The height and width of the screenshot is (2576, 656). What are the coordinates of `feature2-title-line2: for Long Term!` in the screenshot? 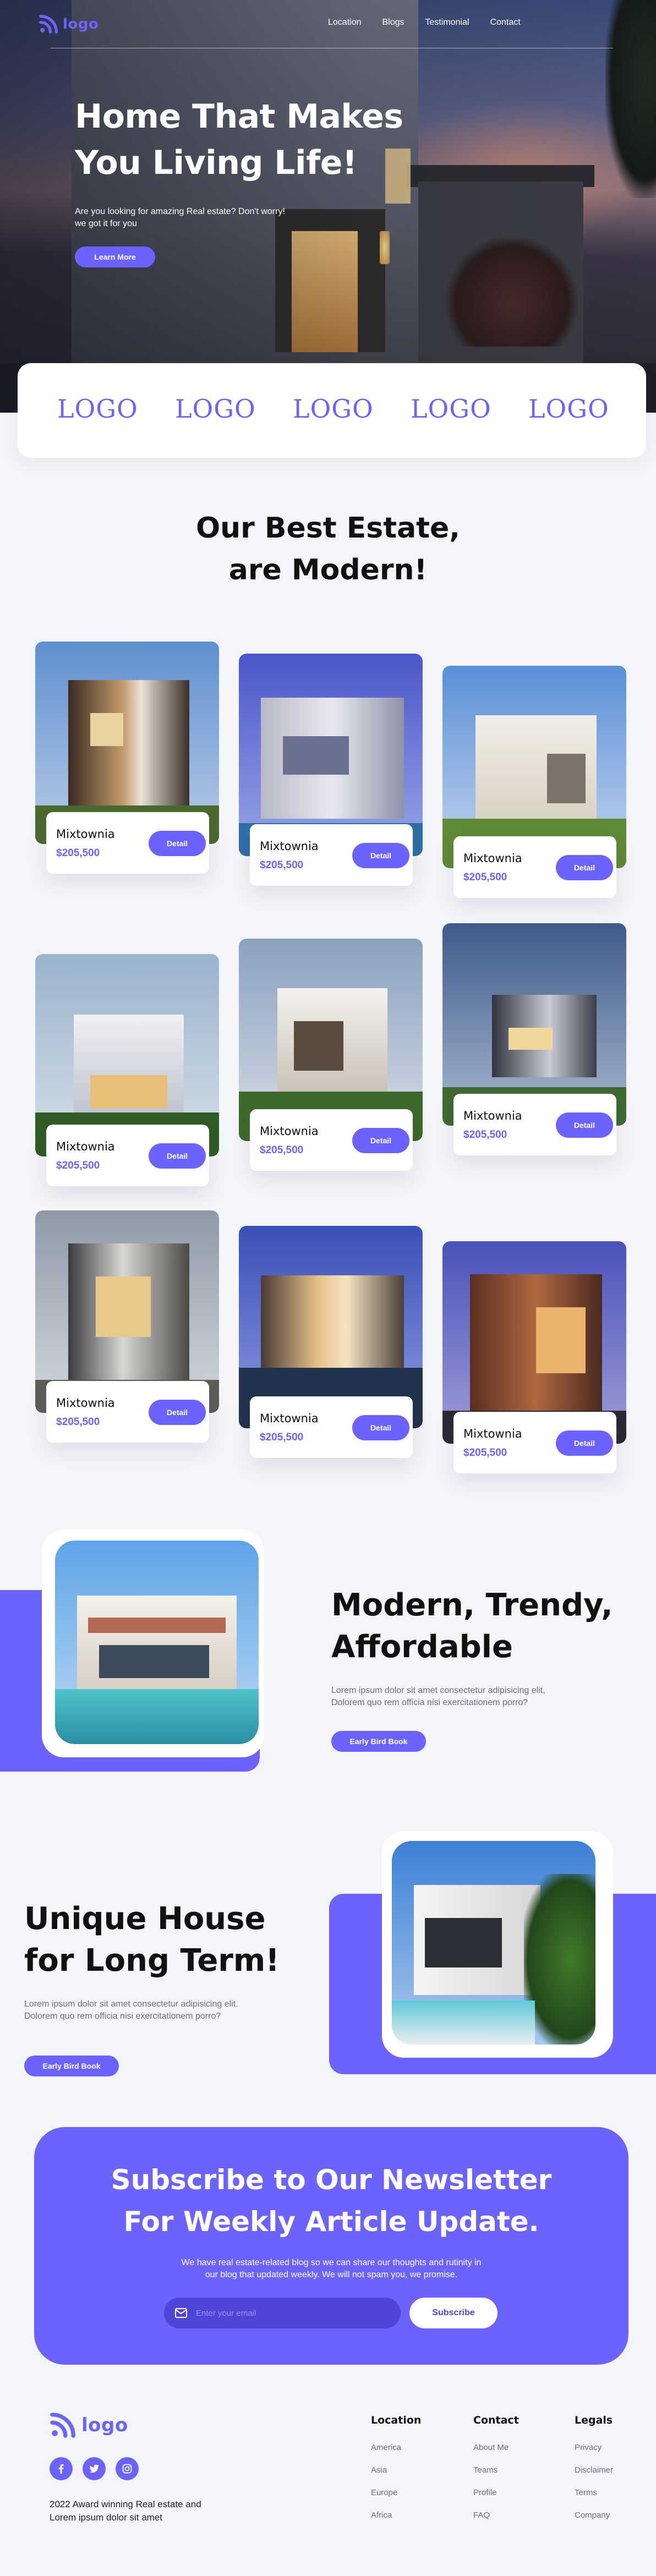 It's located at (152, 1961).